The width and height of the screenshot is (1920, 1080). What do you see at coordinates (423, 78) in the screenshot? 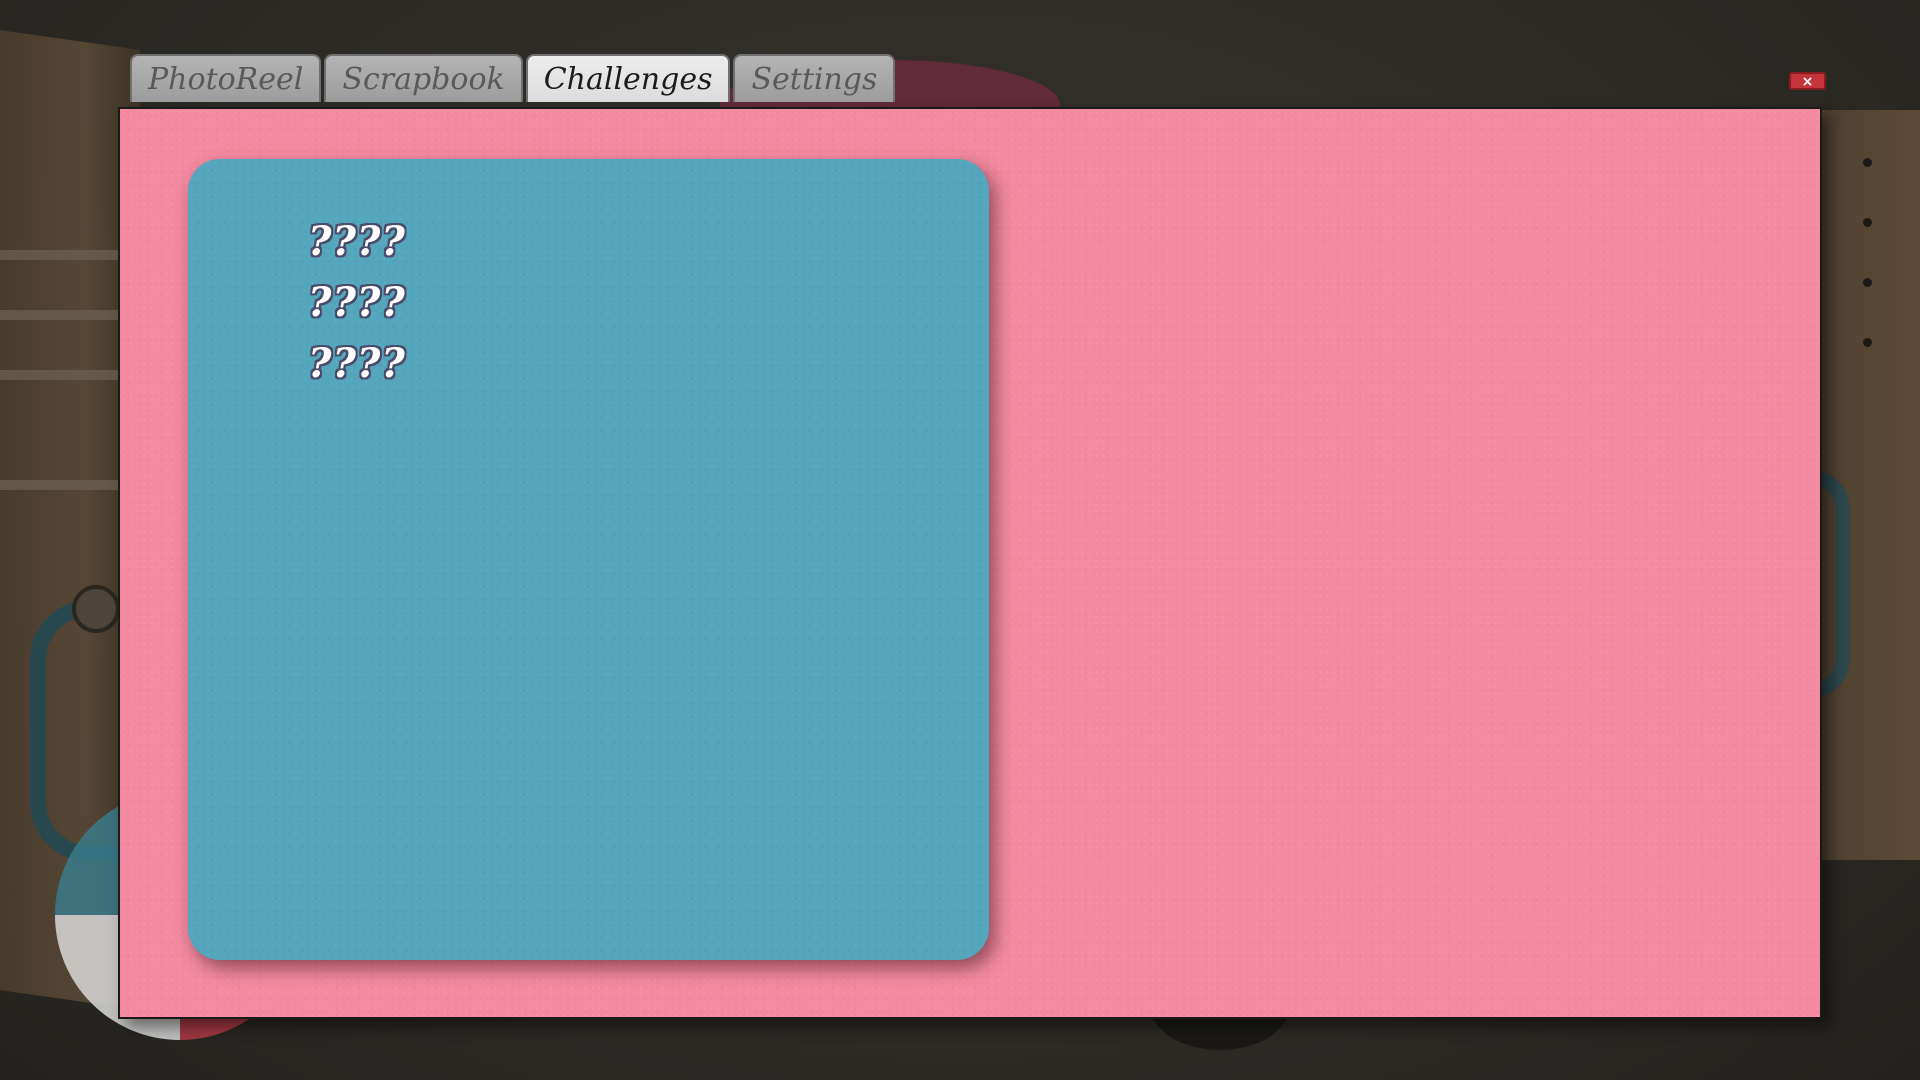
I see `tab-scrapbook: Scrapbook` at bounding box center [423, 78].